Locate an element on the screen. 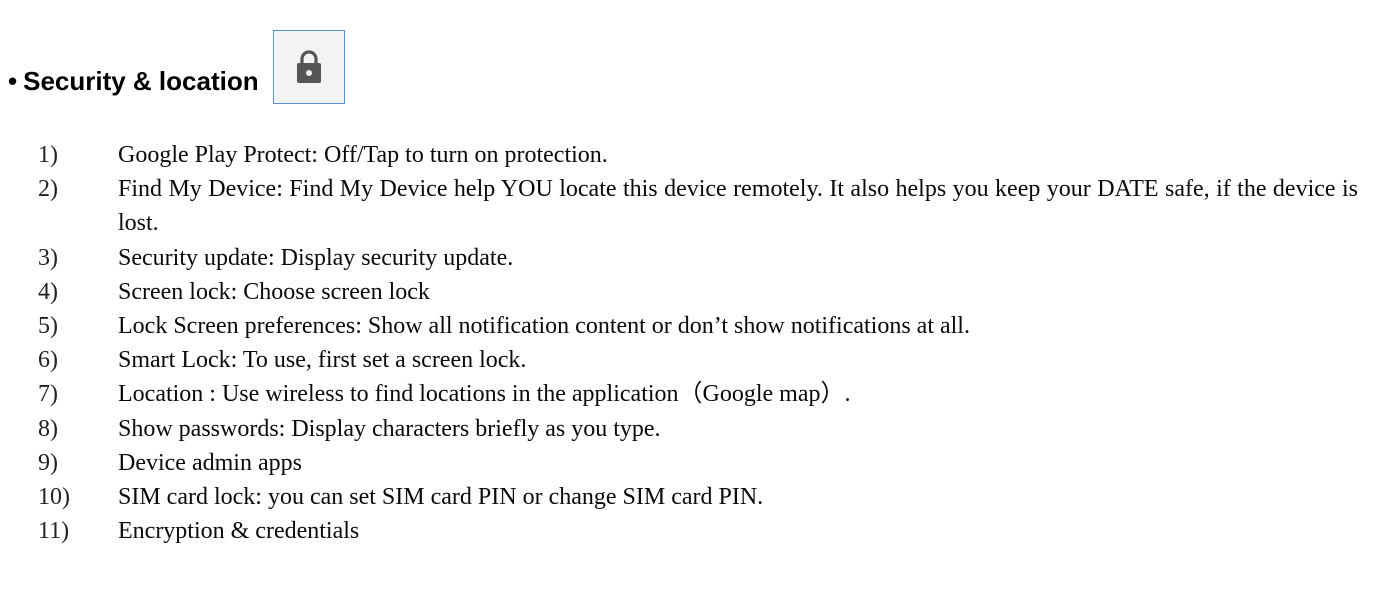 This screenshot has width=1390, height=603. lock-icon is located at coordinates (308, 67).